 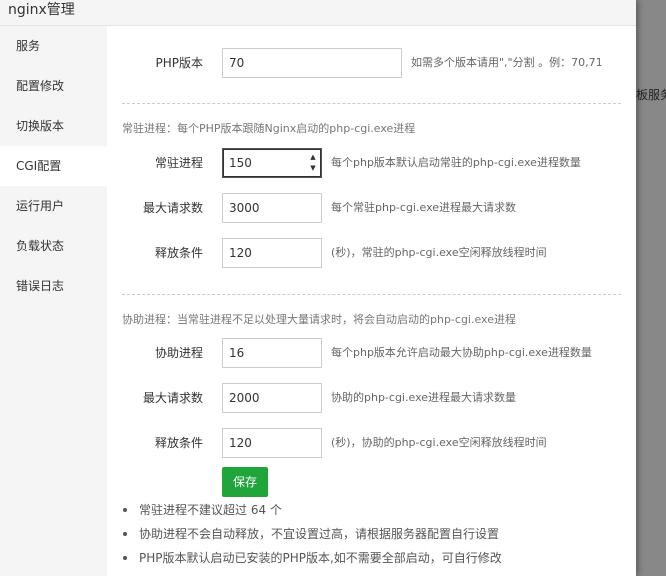 I want to click on php-version-label: PHP版本, so click(x=179, y=63).